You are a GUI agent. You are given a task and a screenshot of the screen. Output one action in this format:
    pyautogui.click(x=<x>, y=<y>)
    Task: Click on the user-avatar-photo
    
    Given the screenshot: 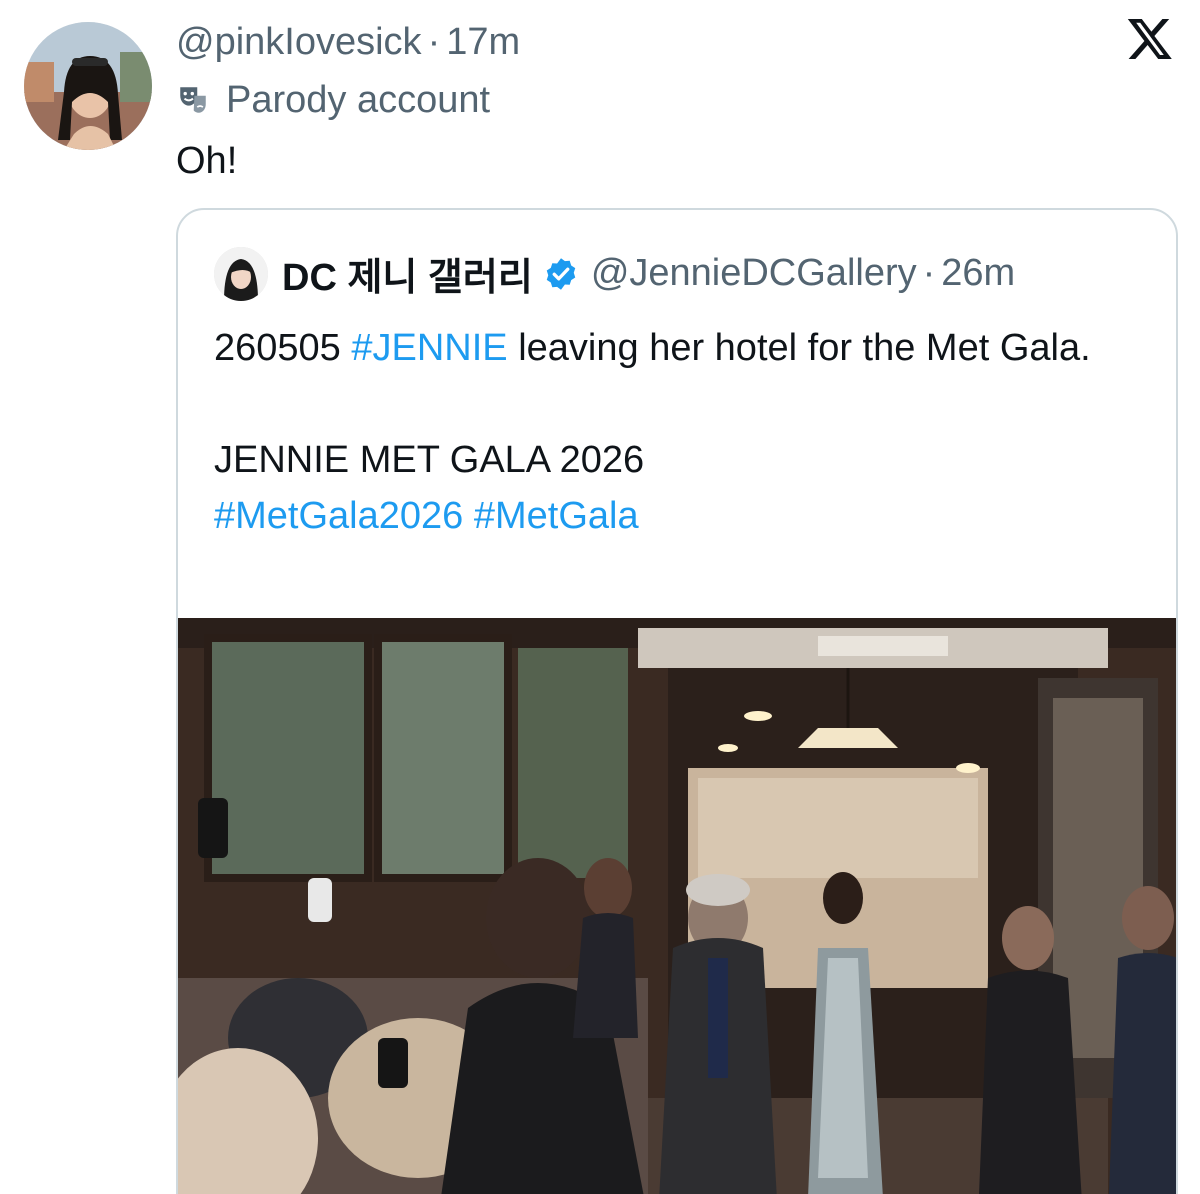 What is the action you would take?
    pyautogui.click(x=88, y=86)
    